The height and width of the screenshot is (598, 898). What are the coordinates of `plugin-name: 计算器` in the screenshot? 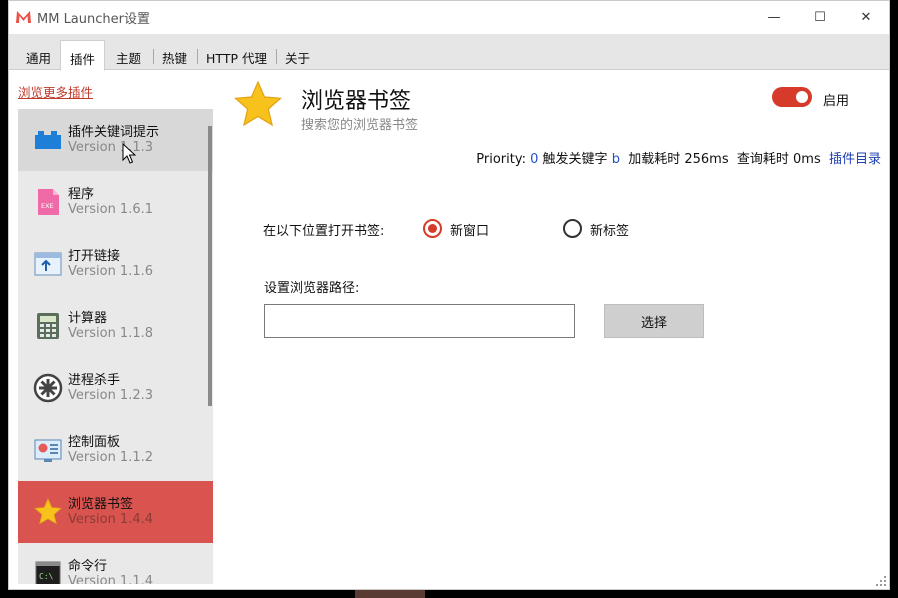 It's located at (88, 318).